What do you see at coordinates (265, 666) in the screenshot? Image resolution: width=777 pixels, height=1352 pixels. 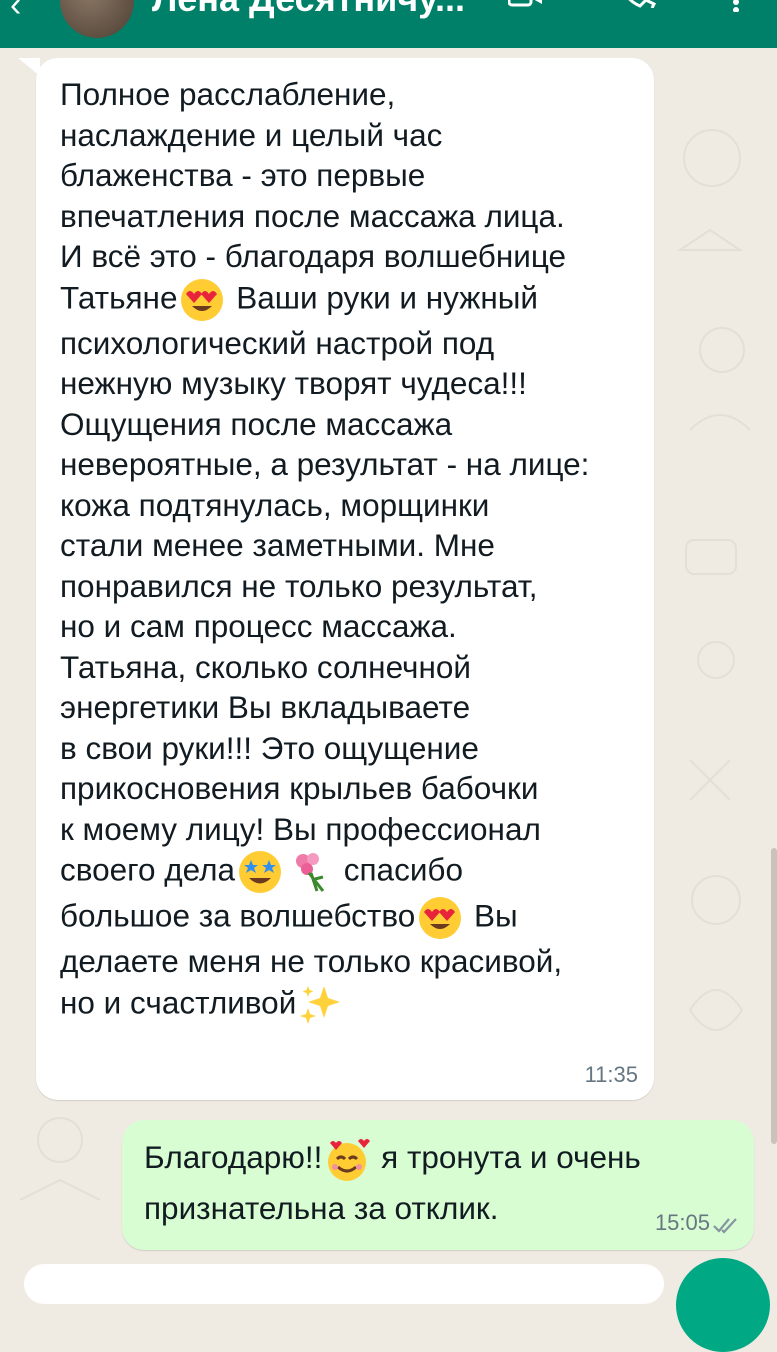 I see `text-line: Татьяна, сколько солнечной` at bounding box center [265, 666].